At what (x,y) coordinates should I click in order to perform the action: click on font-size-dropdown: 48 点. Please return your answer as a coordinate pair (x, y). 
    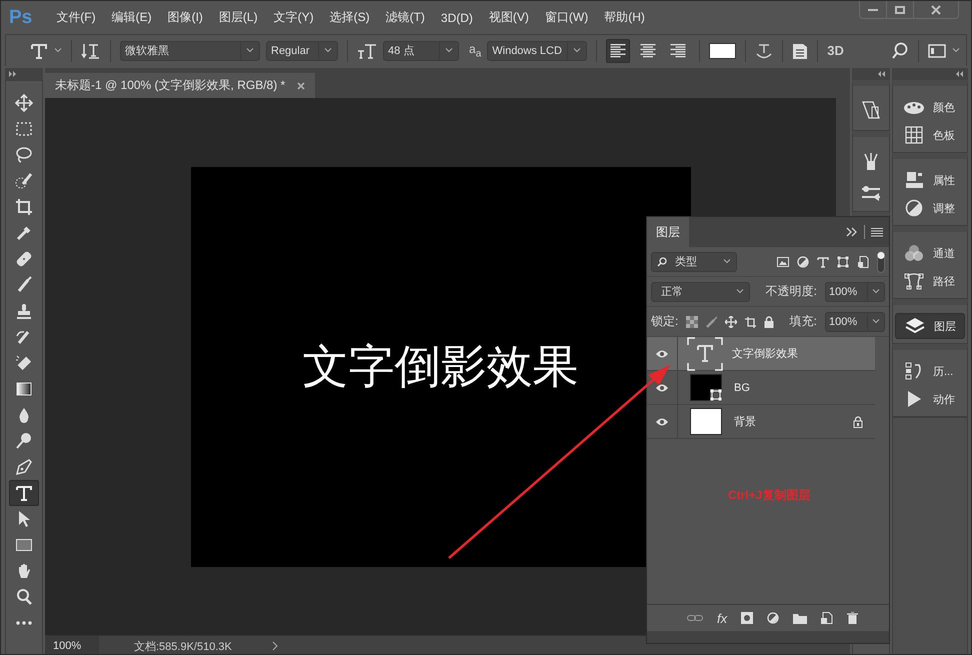
    Looking at the image, I should click on (421, 50).